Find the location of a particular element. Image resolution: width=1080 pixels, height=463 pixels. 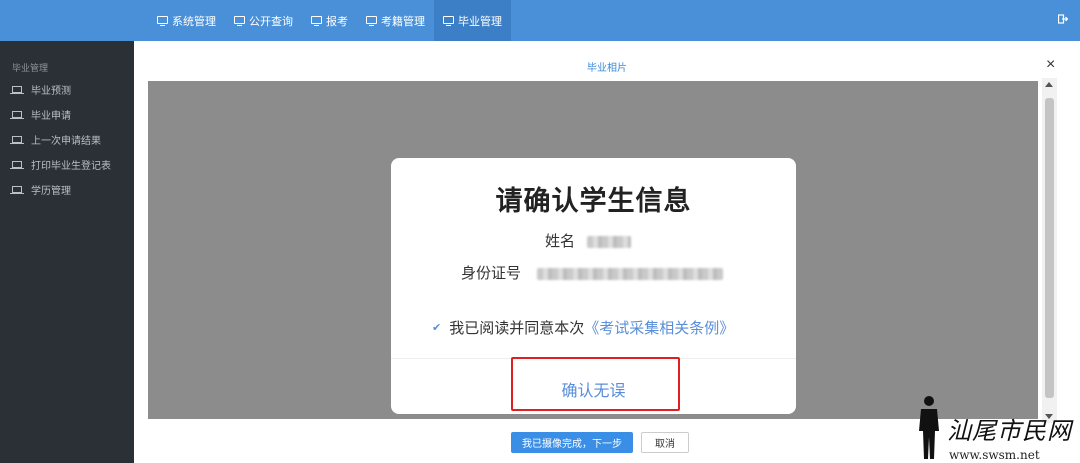

id-row: 身份证号 is located at coordinates (592, 272).